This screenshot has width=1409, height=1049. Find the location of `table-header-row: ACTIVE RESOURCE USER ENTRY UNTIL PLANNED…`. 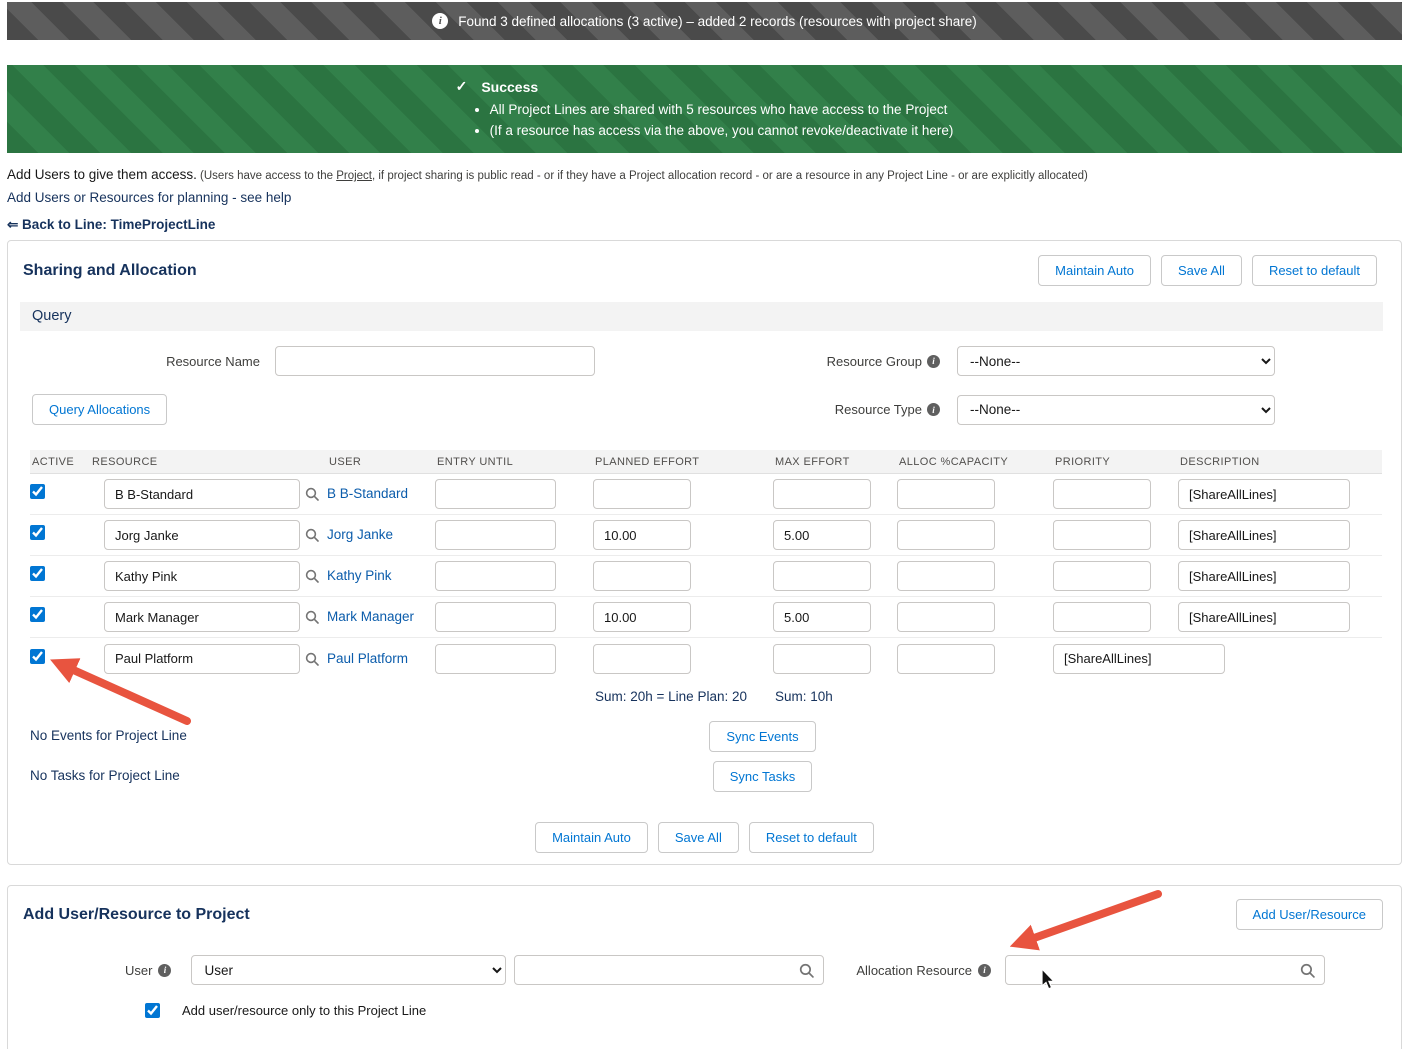

table-header-row: ACTIVE RESOURCE USER ENTRY UNTIL PLANNED… is located at coordinates (706, 462).